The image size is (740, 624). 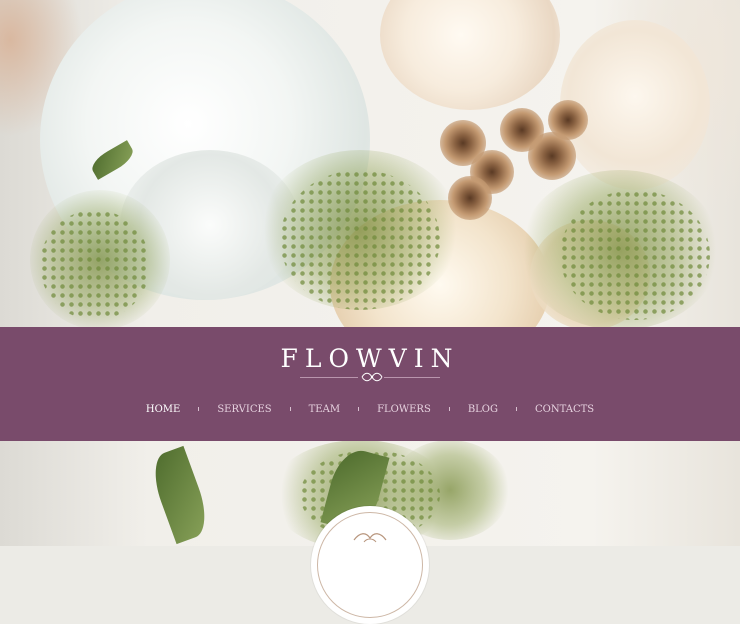 What do you see at coordinates (370, 538) in the screenshot?
I see `ornament-icon` at bounding box center [370, 538].